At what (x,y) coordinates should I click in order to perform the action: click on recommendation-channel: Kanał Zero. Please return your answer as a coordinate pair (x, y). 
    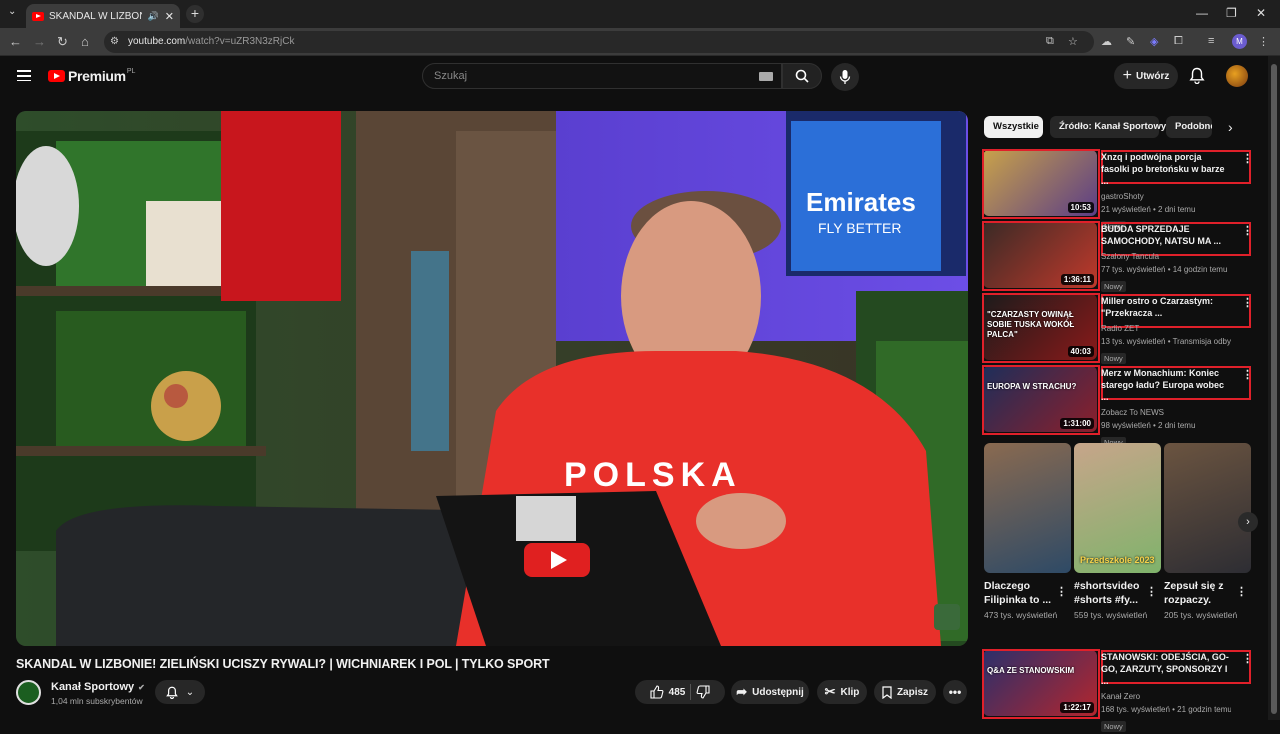
    Looking at the image, I should click on (1166, 696).